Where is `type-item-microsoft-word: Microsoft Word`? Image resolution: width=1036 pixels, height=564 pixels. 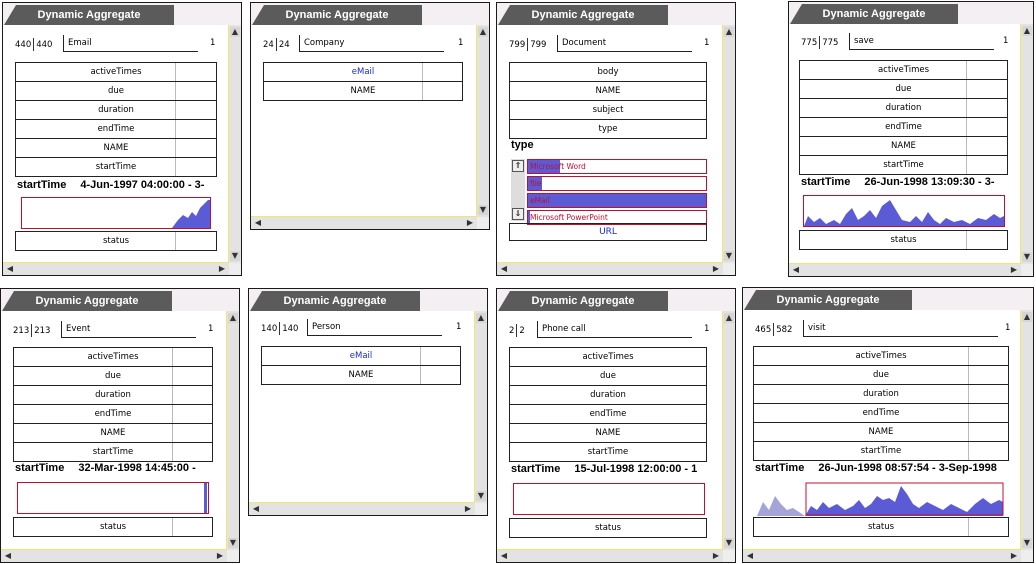
type-item-microsoft-word: Microsoft Word is located at coordinates (617, 166).